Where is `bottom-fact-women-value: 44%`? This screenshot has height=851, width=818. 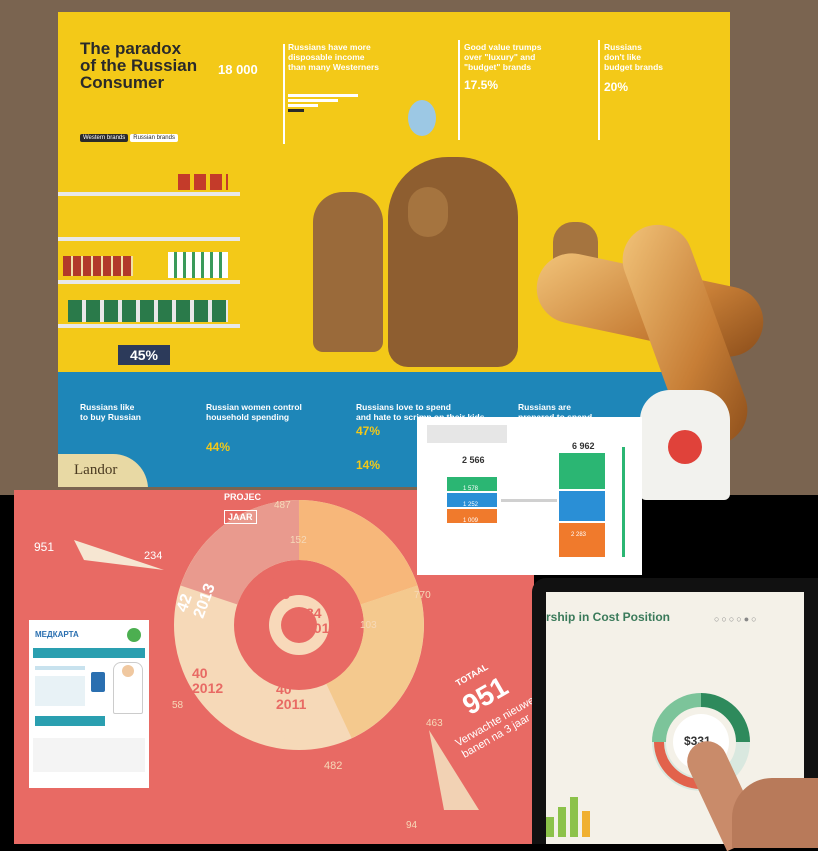
bottom-fact-women-value: 44% is located at coordinates (218, 447).